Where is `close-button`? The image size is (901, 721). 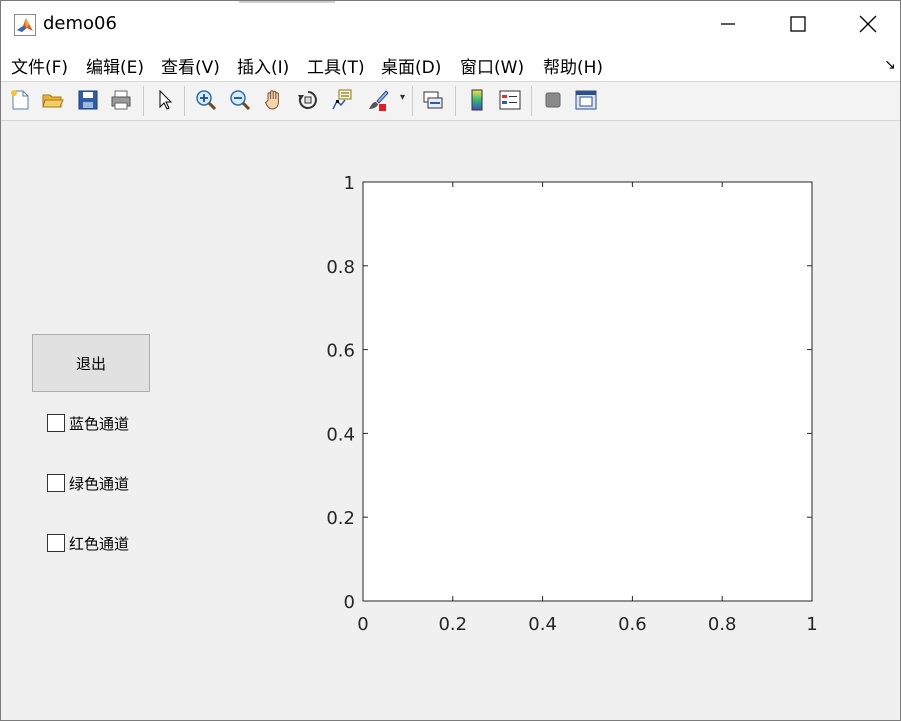 close-button is located at coordinates (867, 24).